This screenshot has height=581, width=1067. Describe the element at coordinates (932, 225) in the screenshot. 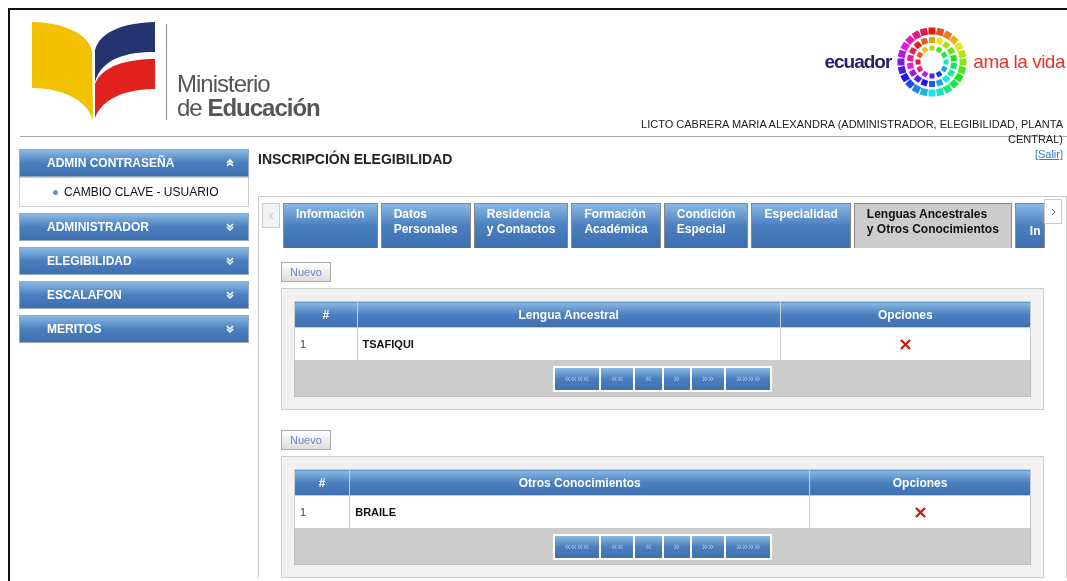

I see `tab: Lenguas Ancestrales y Otros Conocimientos` at that location.